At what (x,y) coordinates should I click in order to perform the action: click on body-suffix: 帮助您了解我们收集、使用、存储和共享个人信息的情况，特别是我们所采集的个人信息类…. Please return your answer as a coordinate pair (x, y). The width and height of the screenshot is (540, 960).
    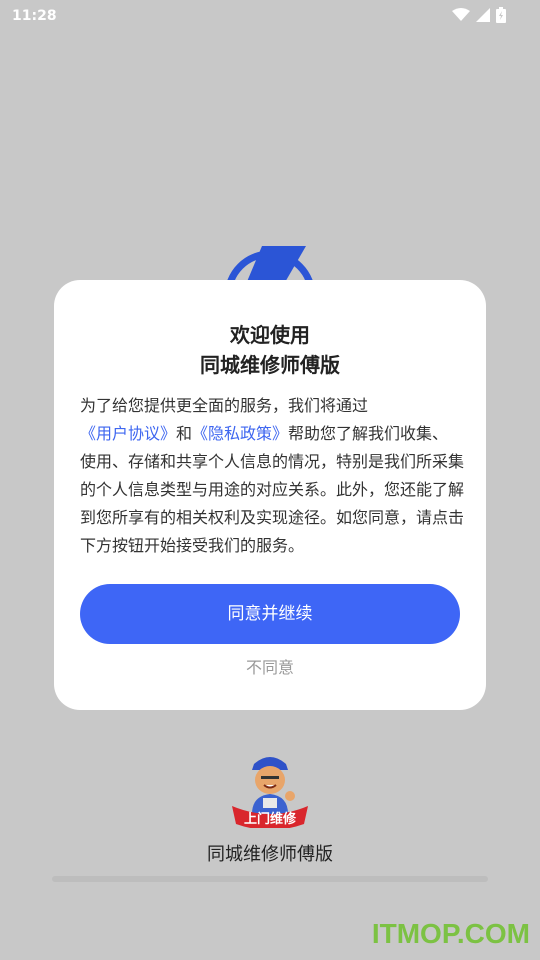
    Looking at the image, I should click on (272, 489).